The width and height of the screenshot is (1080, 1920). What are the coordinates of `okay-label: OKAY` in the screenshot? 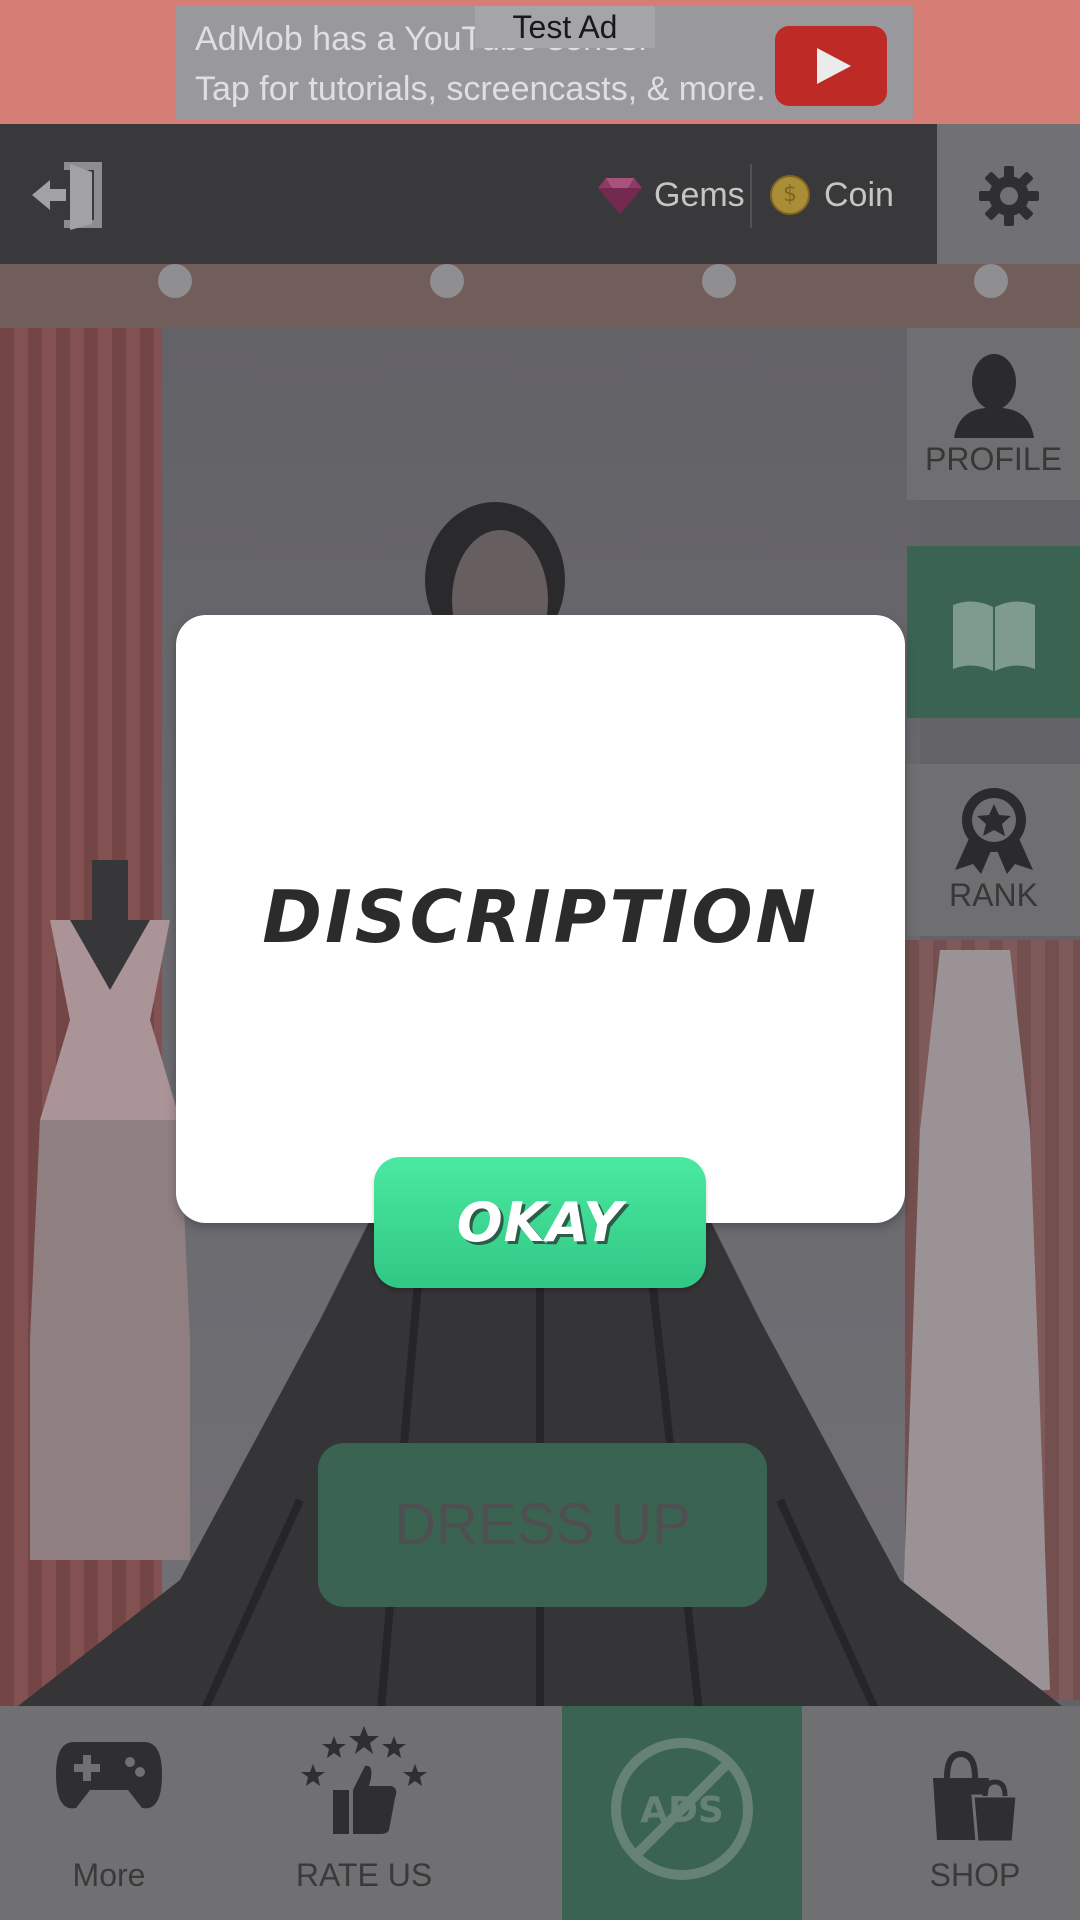 It's located at (540, 1222).